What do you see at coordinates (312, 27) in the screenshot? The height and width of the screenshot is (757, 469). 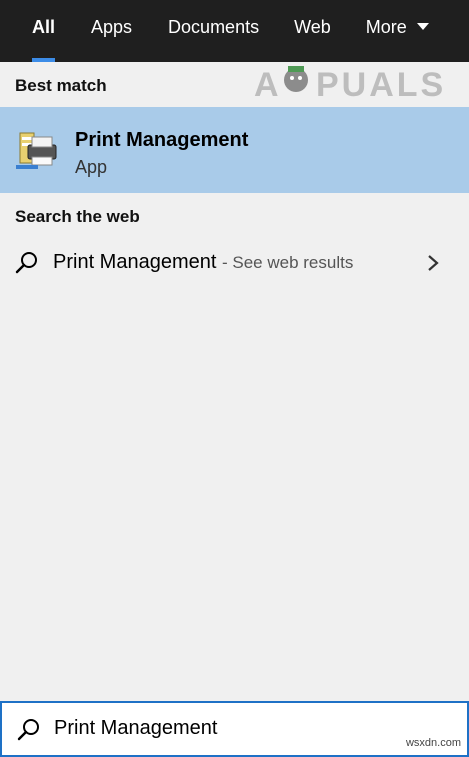 I see `tab-web: Web` at bounding box center [312, 27].